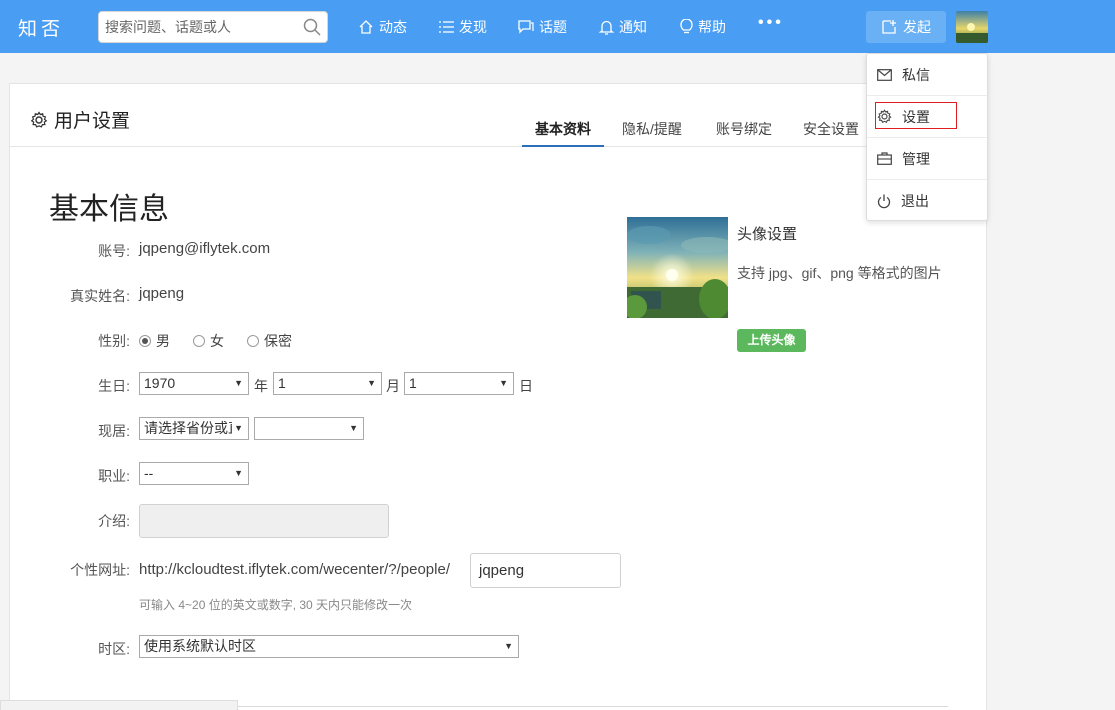 This screenshot has height=710, width=1115. I want to click on timezone-select: 使用系统默认时区 ▼, so click(329, 646).